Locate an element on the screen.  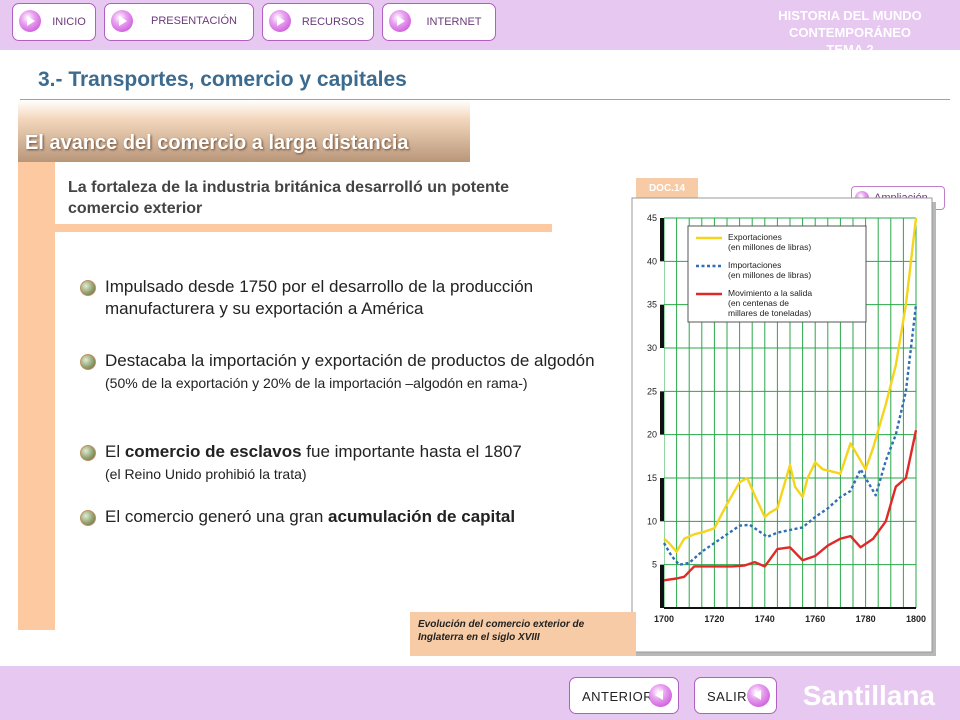
nav-presentacion-label: PRESENTACIÓN is located at coordinates (194, 21).